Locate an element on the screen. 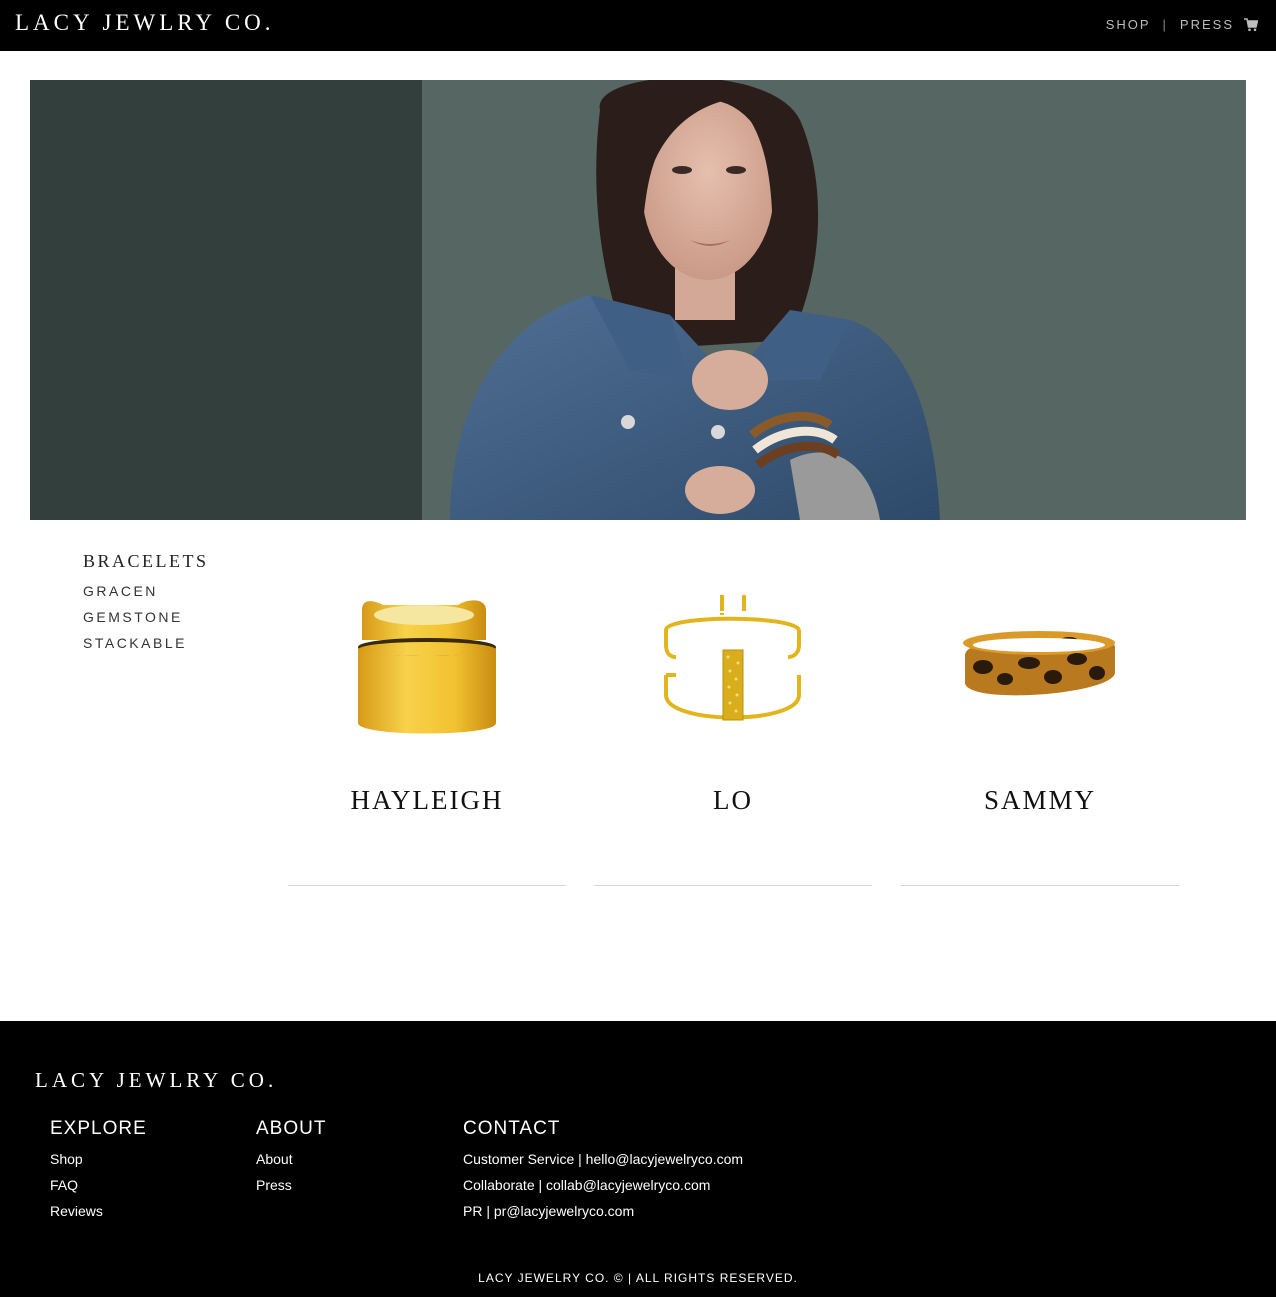  category-item-stackable: STACKABLE is located at coordinates (146, 643).